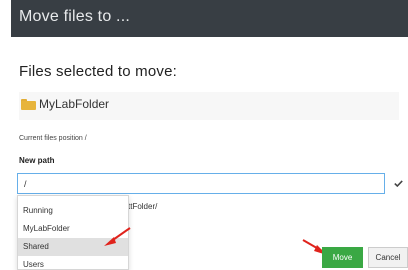 The image size is (408, 270). I want to click on dropdown-item-users: Users, so click(73, 263).